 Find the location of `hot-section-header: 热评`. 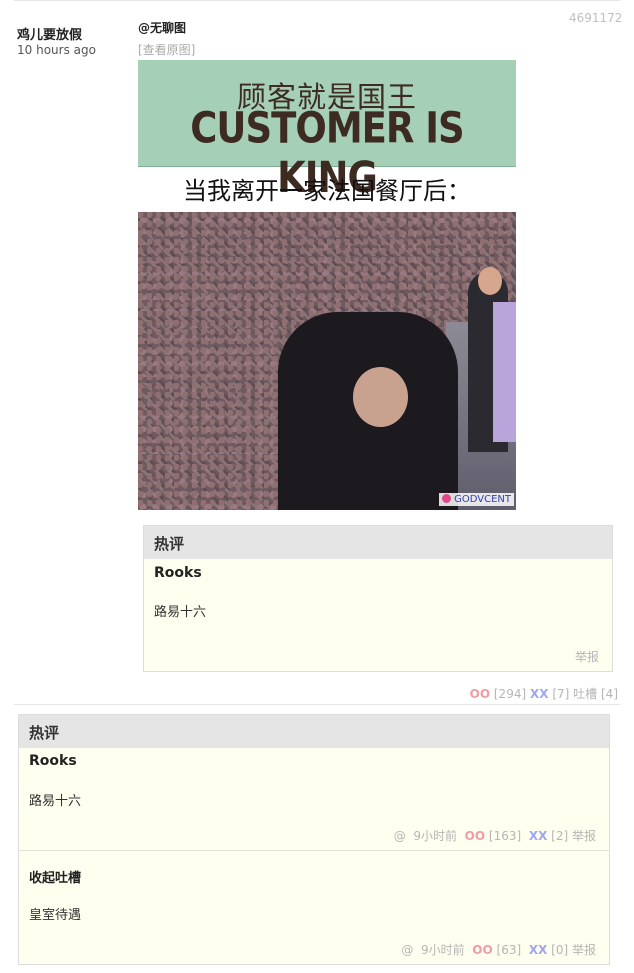

hot-section-header: 热评 is located at coordinates (314, 731).